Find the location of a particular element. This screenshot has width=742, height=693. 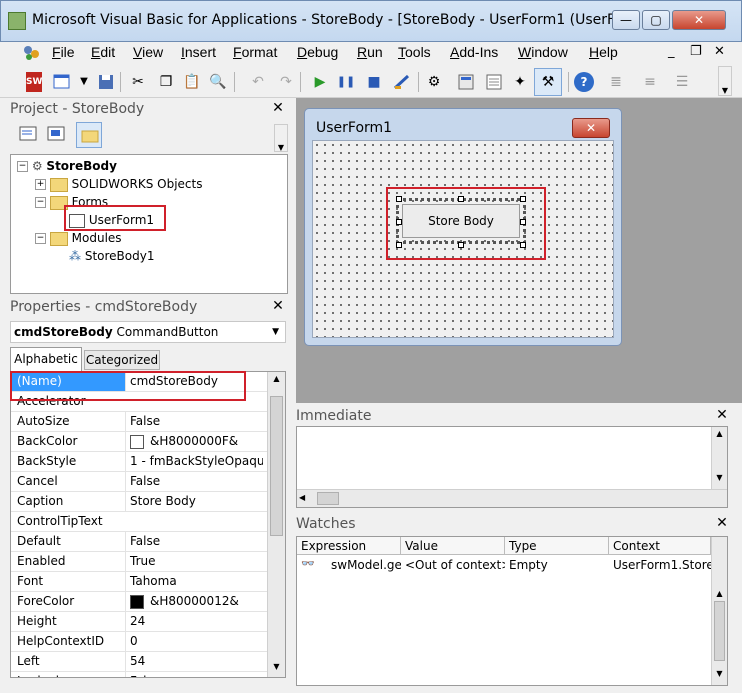

watches-scrollbar: ▲ ▼ is located at coordinates (719, 611).